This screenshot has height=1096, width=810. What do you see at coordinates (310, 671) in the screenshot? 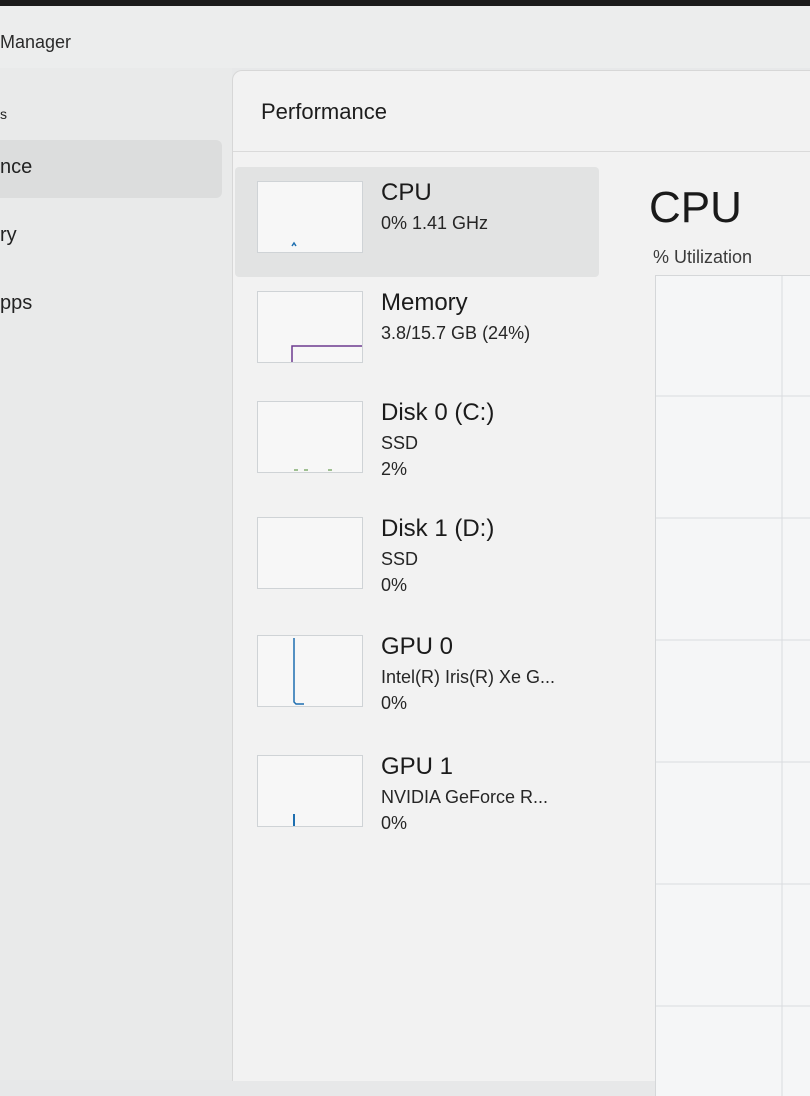
I see `gpu-0-thumbnail-graph` at bounding box center [310, 671].